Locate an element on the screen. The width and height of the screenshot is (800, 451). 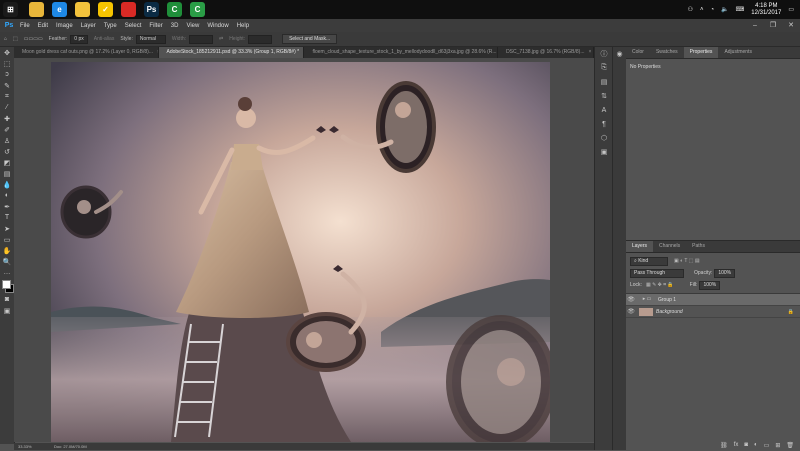
mask-icon: ◙ is located at coordinates (746, 445).